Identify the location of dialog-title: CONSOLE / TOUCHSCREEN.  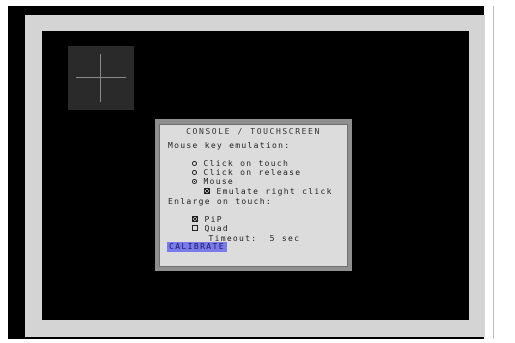
(253, 131).